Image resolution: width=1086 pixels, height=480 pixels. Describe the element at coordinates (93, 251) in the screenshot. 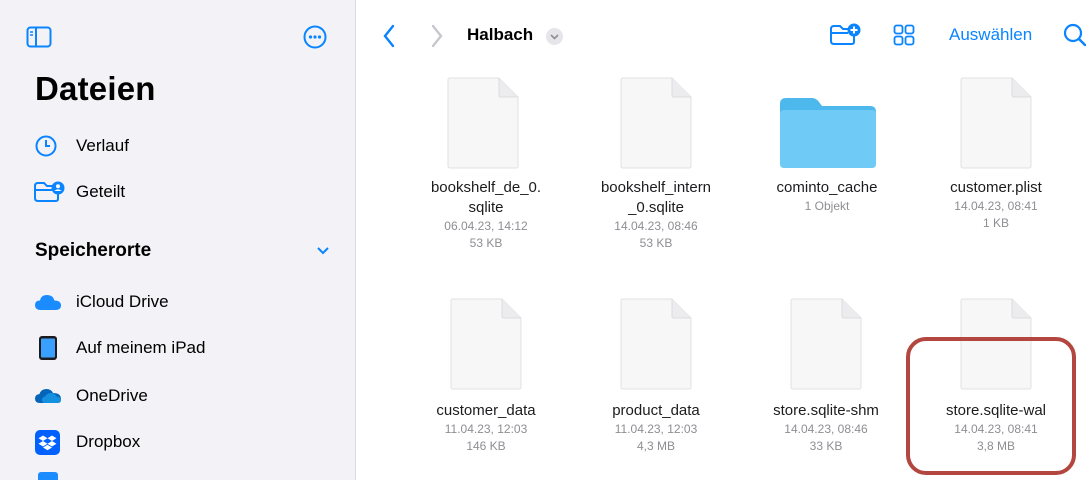

I see `section-heading-locations: Speicherorte` at that location.